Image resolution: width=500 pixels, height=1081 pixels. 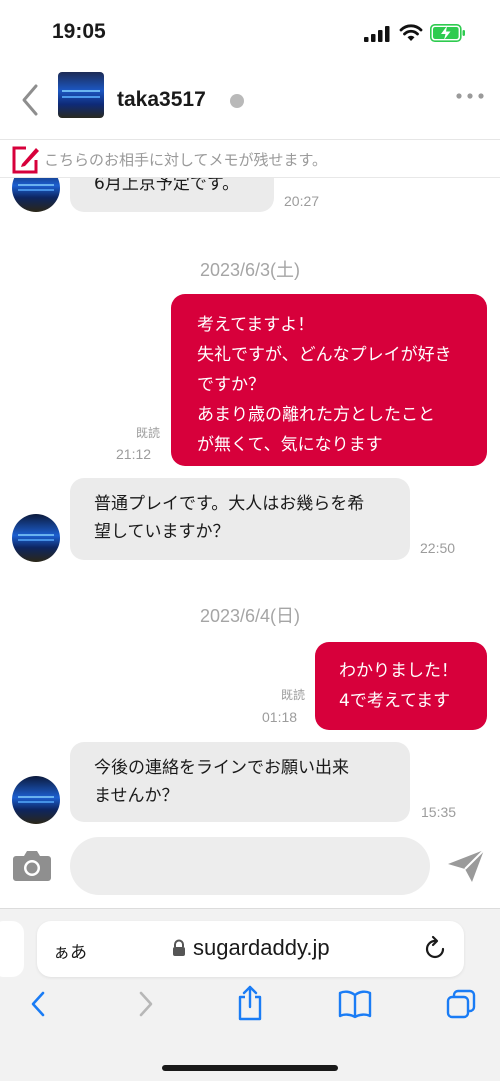 I want to click on date-divider: 2023/6/3(土), so click(x=250, y=270).